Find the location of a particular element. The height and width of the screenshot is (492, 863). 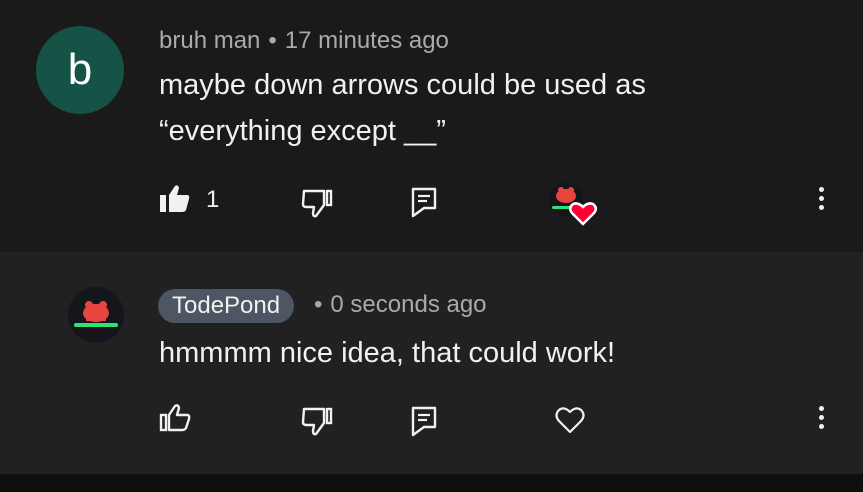

comment-meta: bruh man • 17 minutes ago is located at coordinates (304, 41).